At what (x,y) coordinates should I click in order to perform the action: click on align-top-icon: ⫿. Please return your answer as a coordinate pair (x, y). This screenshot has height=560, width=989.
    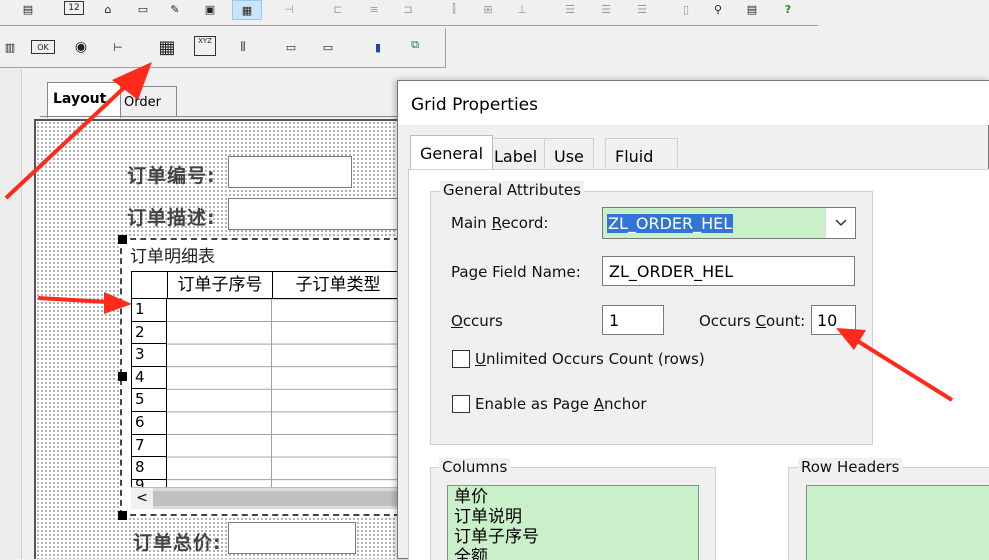
    Looking at the image, I should click on (454, 9).